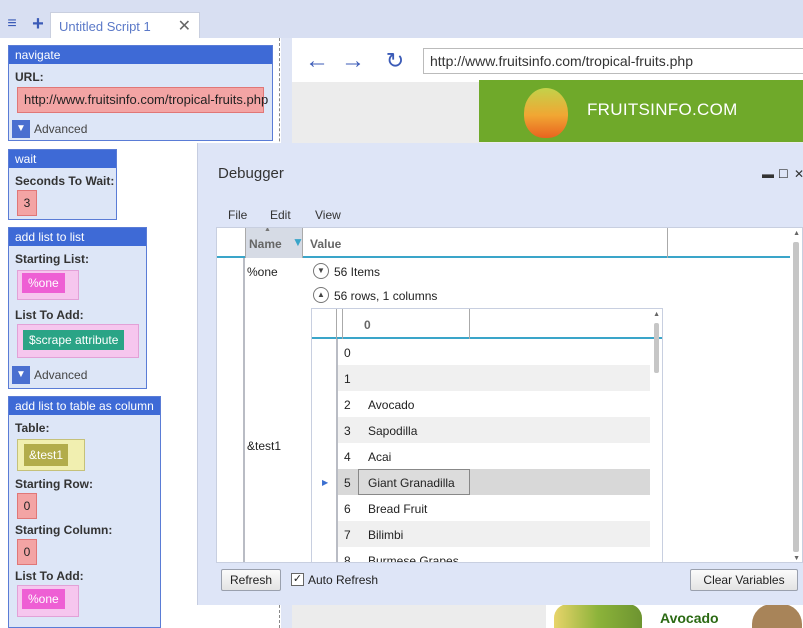 The height and width of the screenshot is (628, 803). Describe the element at coordinates (494, 456) in the screenshot. I see `table-row: 4 Acai` at that location.